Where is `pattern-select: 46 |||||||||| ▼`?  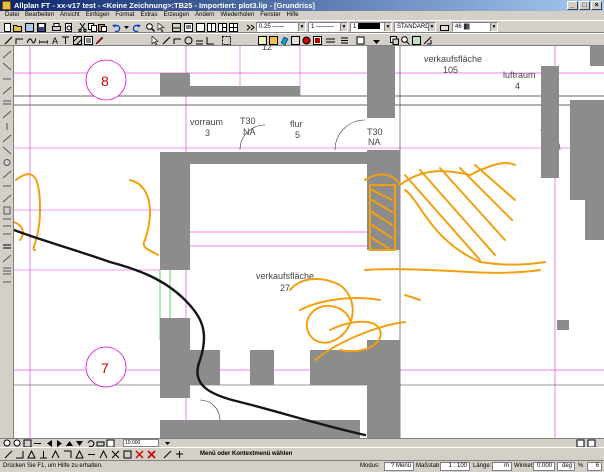
pattern-select: 46 |||||||||| ▼ is located at coordinates (475, 27).